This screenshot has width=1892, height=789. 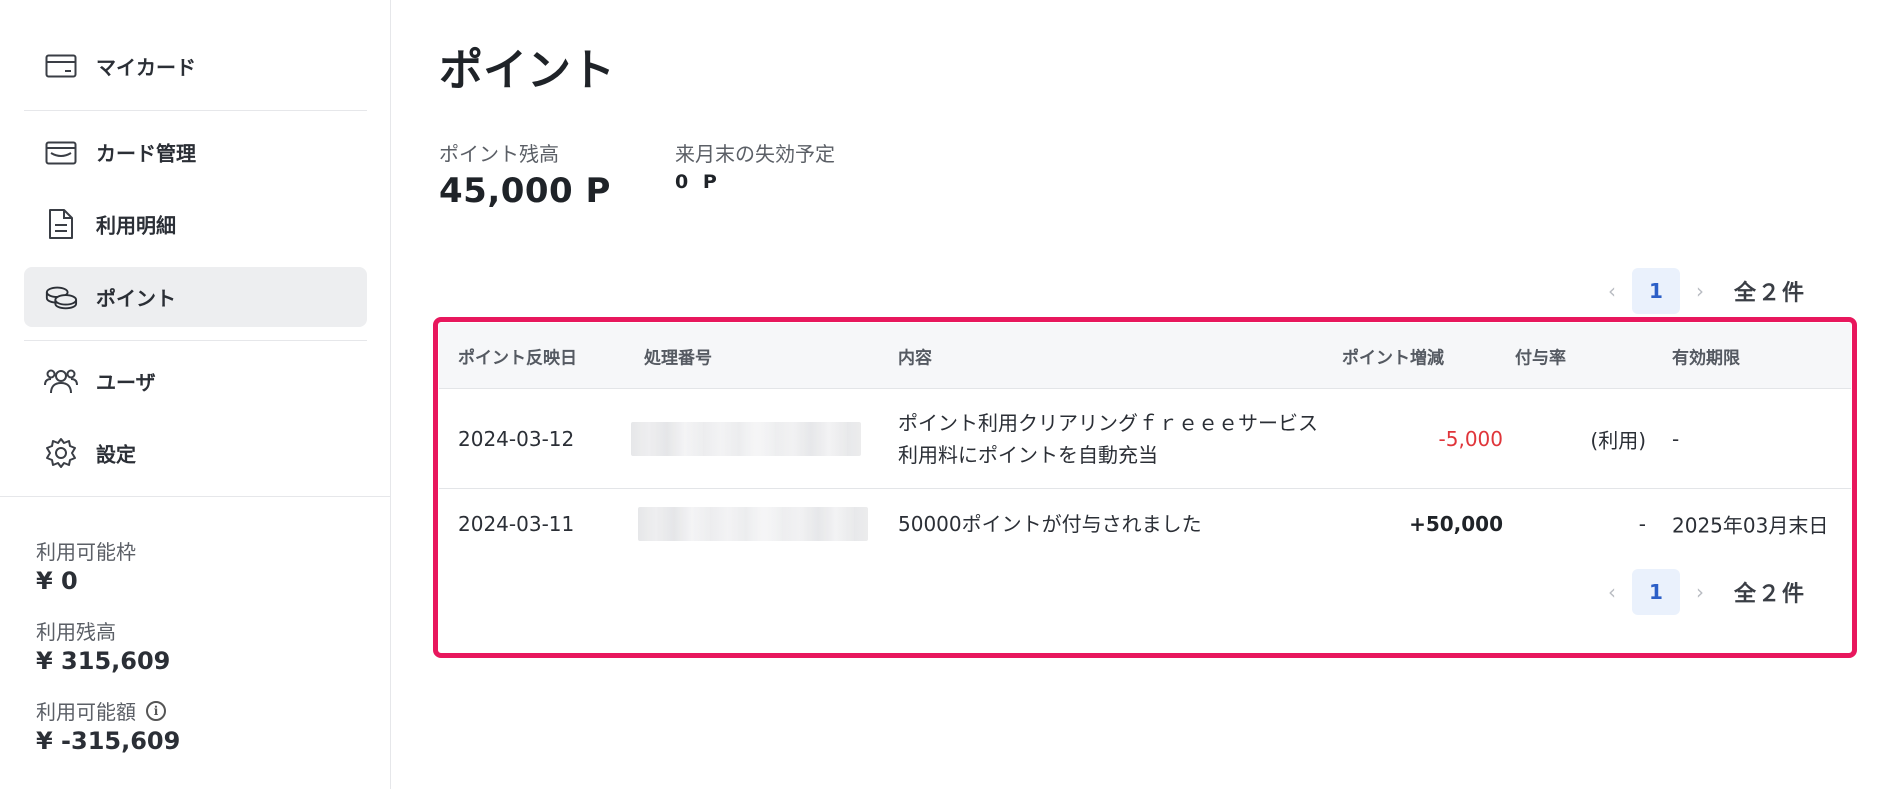 I want to click on sidebar-item-card-management: カード管理, so click(x=195, y=152).